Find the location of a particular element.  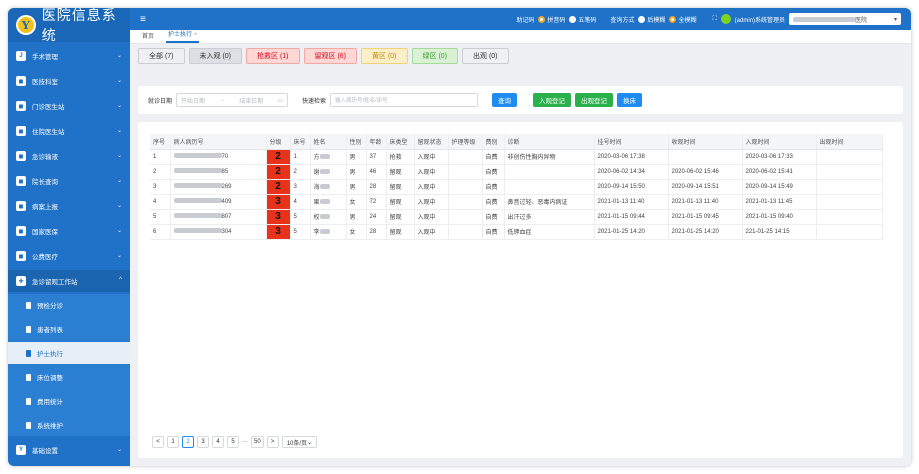

column-header: 诊断 is located at coordinates (549, 142).